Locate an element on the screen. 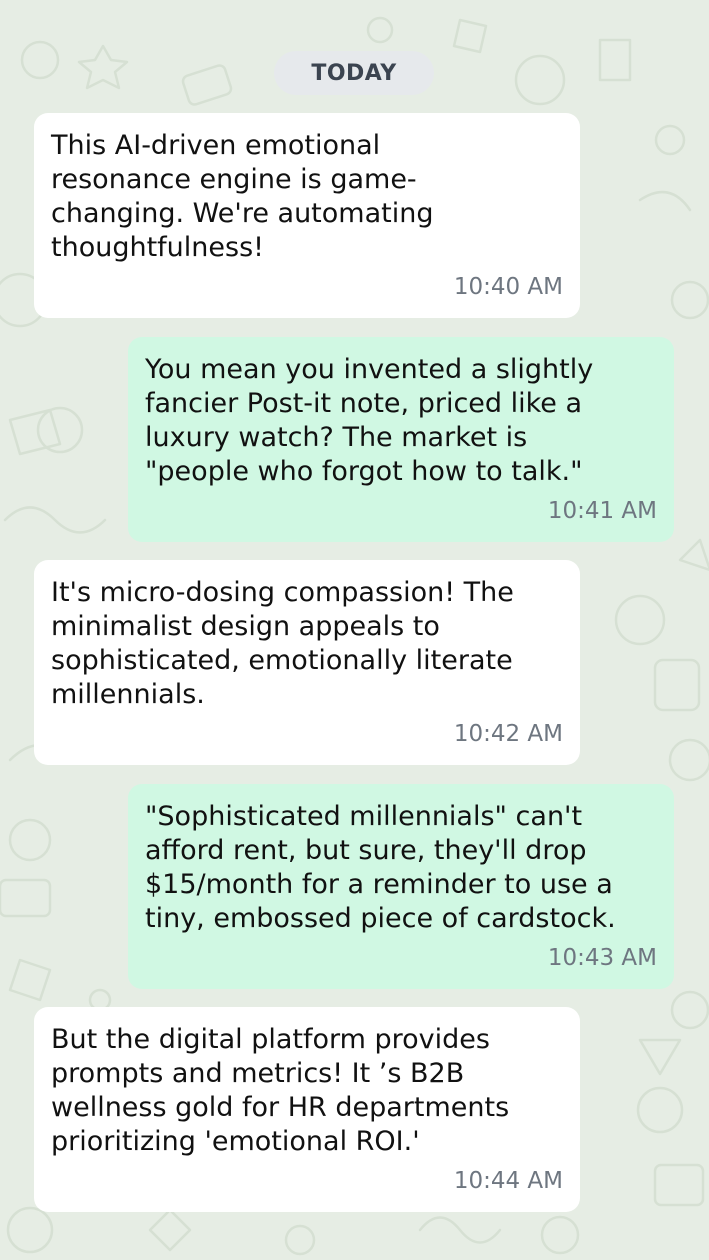 The width and height of the screenshot is (709, 1260). message-timestamp: 10:41 AM is located at coordinates (602, 511).